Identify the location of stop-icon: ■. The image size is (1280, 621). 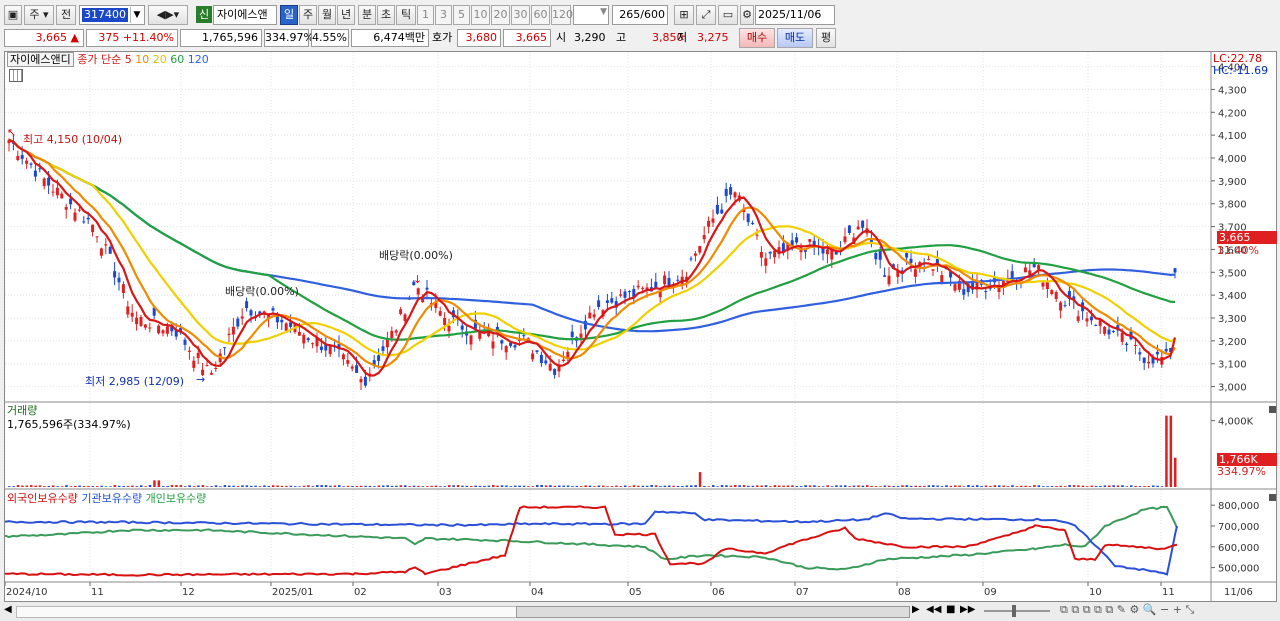
(950, 609).